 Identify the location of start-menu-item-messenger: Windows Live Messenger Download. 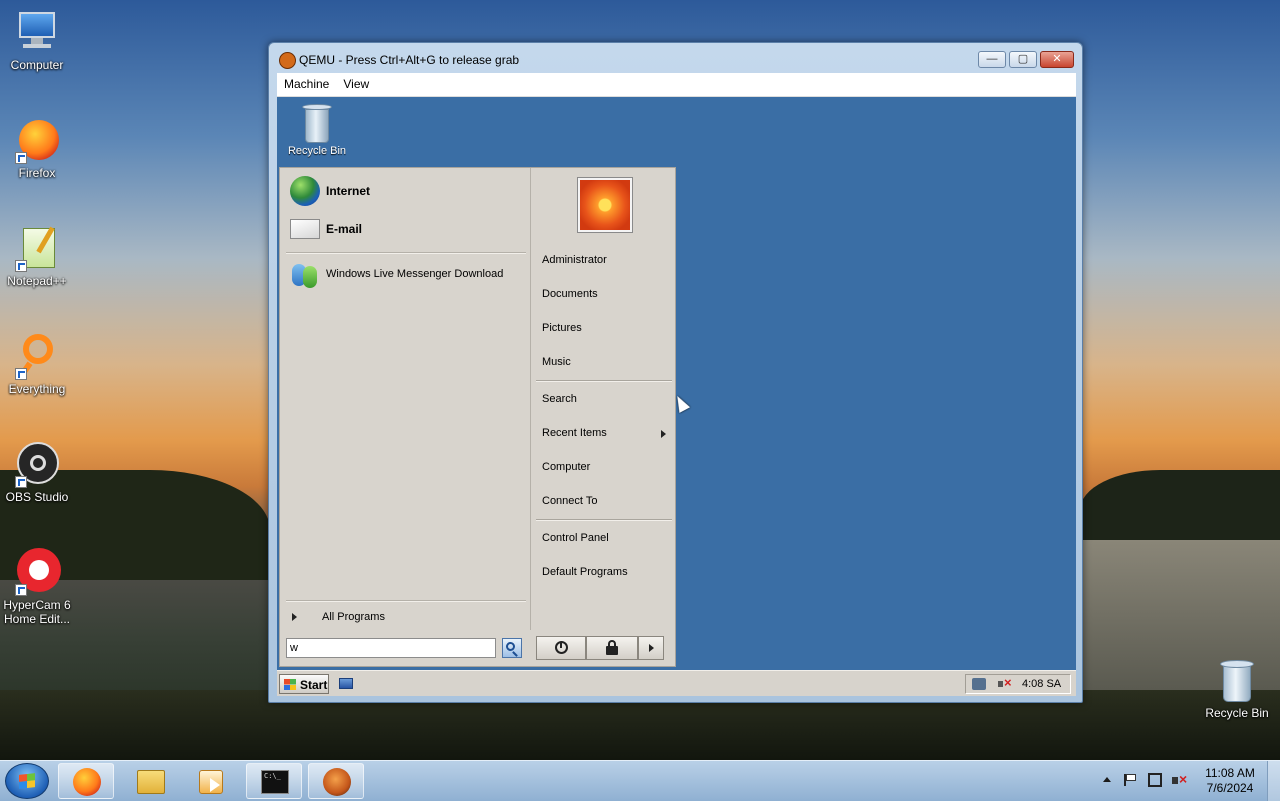
(406, 275).